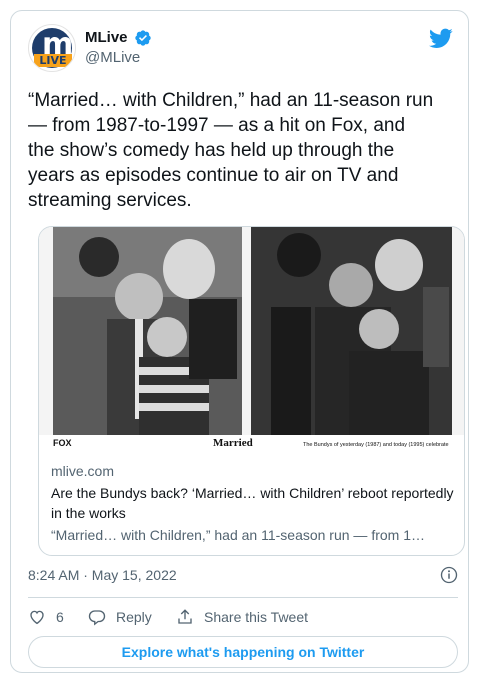 The height and width of the screenshot is (681, 478). I want to click on avatar-logo-sub: LIVE, so click(53, 60).